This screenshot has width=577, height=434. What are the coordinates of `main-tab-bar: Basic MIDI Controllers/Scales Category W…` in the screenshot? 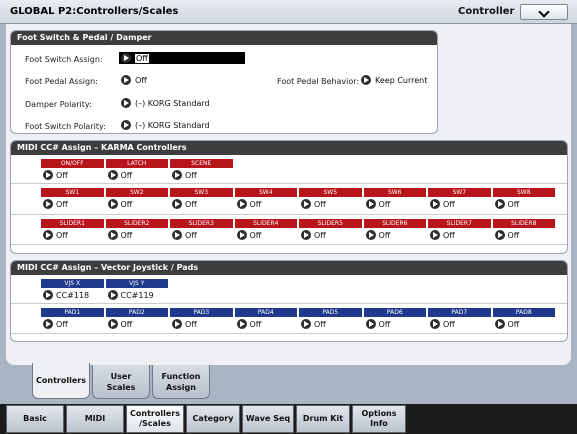 It's located at (288, 419).